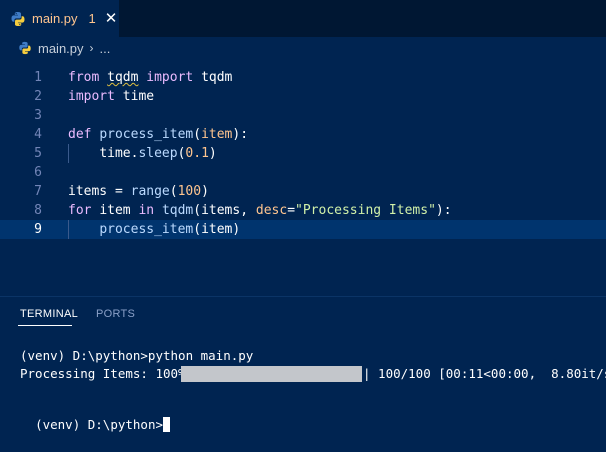 This screenshot has height=452, width=606. Describe the element at coordinates (303, 153) in the screenshot. I see `code-line: 5 time.sleep(0.1)` at that location.